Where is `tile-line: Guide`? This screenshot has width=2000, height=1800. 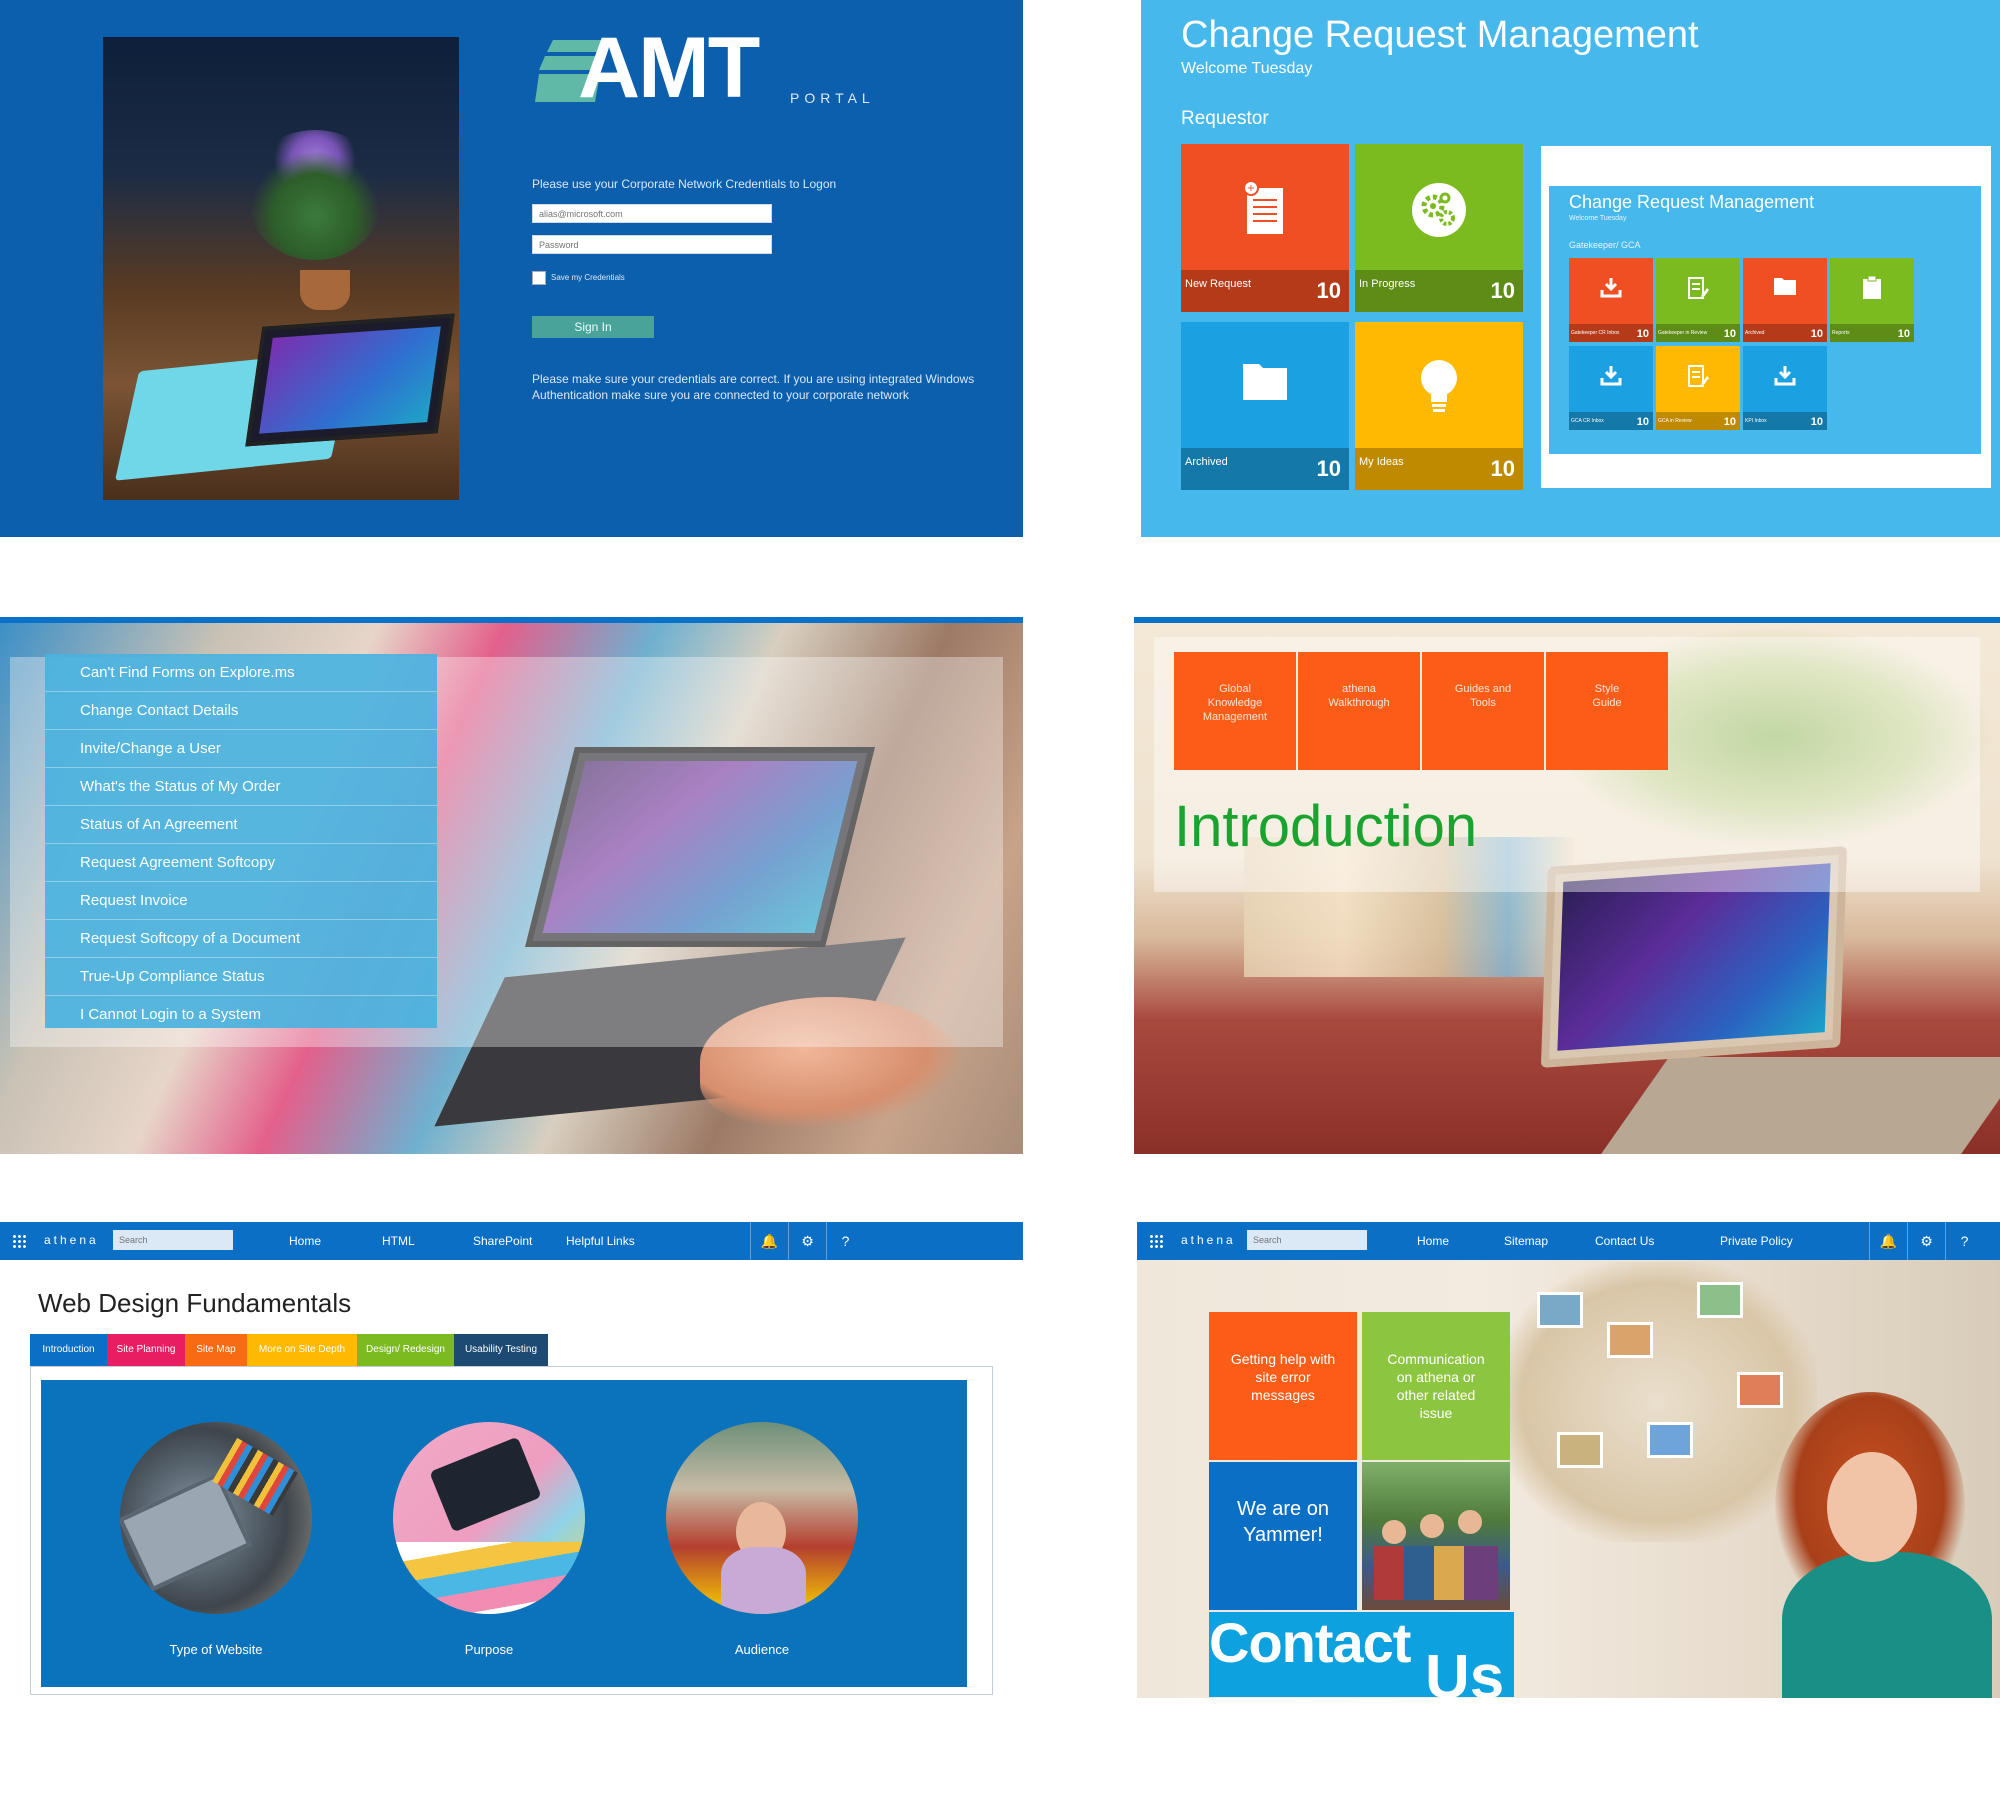 tile-line: Guide is located at coordinates (1607, 703).